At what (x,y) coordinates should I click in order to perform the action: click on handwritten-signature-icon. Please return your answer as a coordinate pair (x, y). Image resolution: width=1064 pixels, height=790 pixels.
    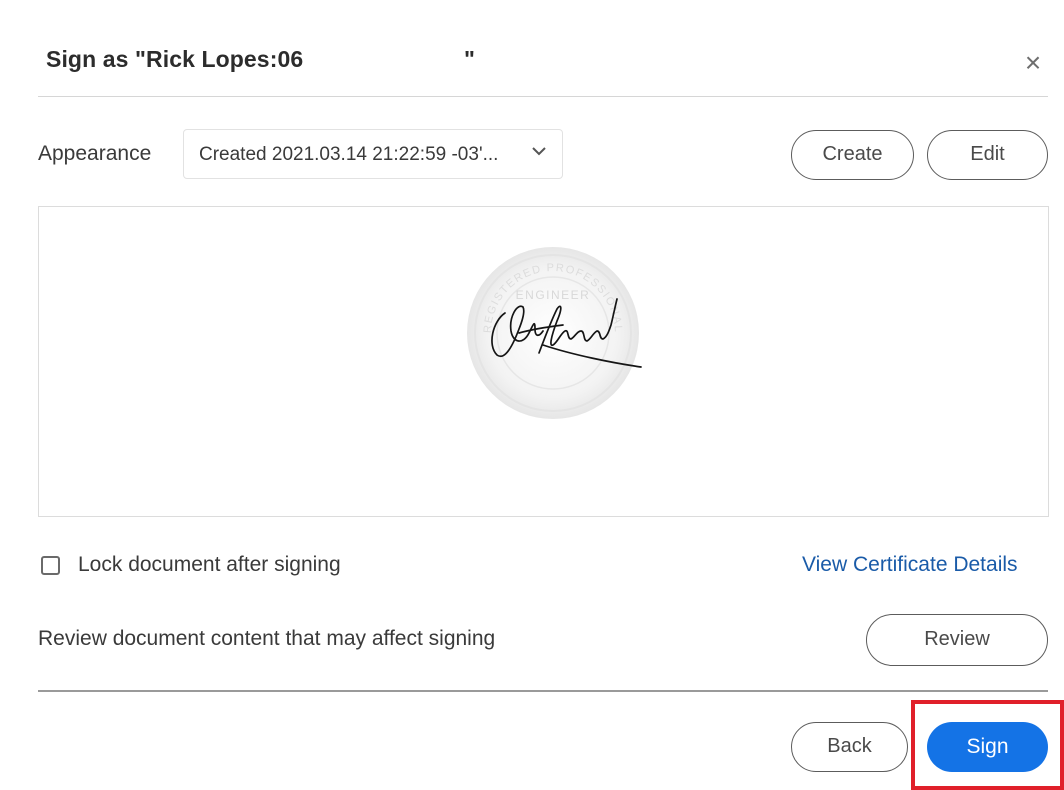
    Looking at the image, I should click on (566, 333).